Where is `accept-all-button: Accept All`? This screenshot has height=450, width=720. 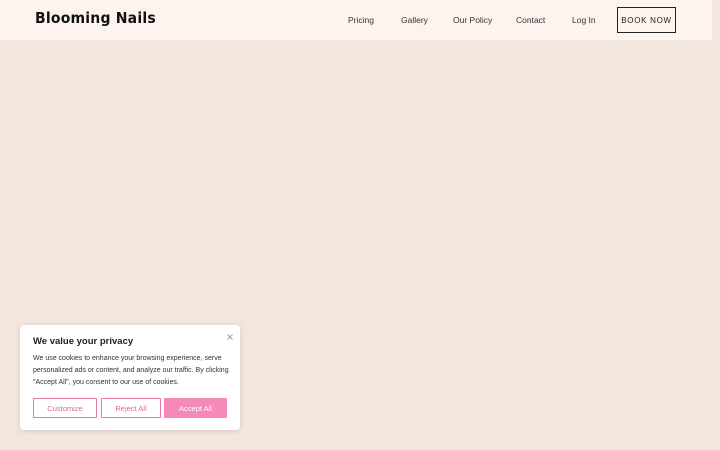 accept-all-button: Accept All is located at coordinates (195, 408).